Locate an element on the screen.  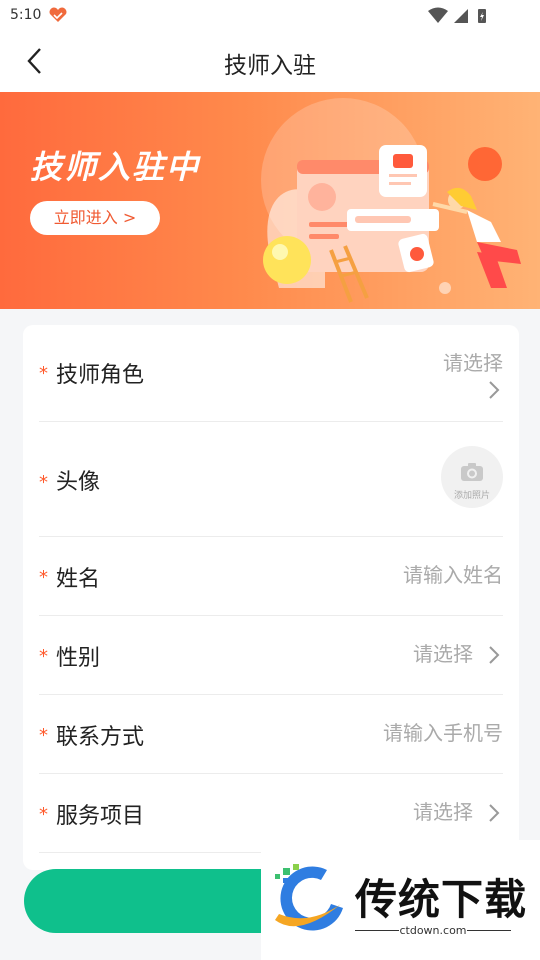
status-time: 5:10 is located at coordinates (26, 15).